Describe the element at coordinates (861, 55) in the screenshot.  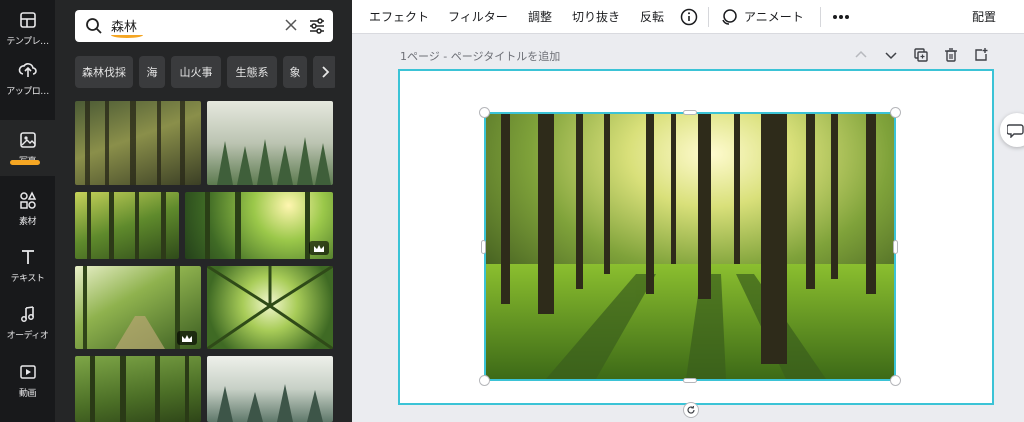
I see `chevron-up-icon` at that location.